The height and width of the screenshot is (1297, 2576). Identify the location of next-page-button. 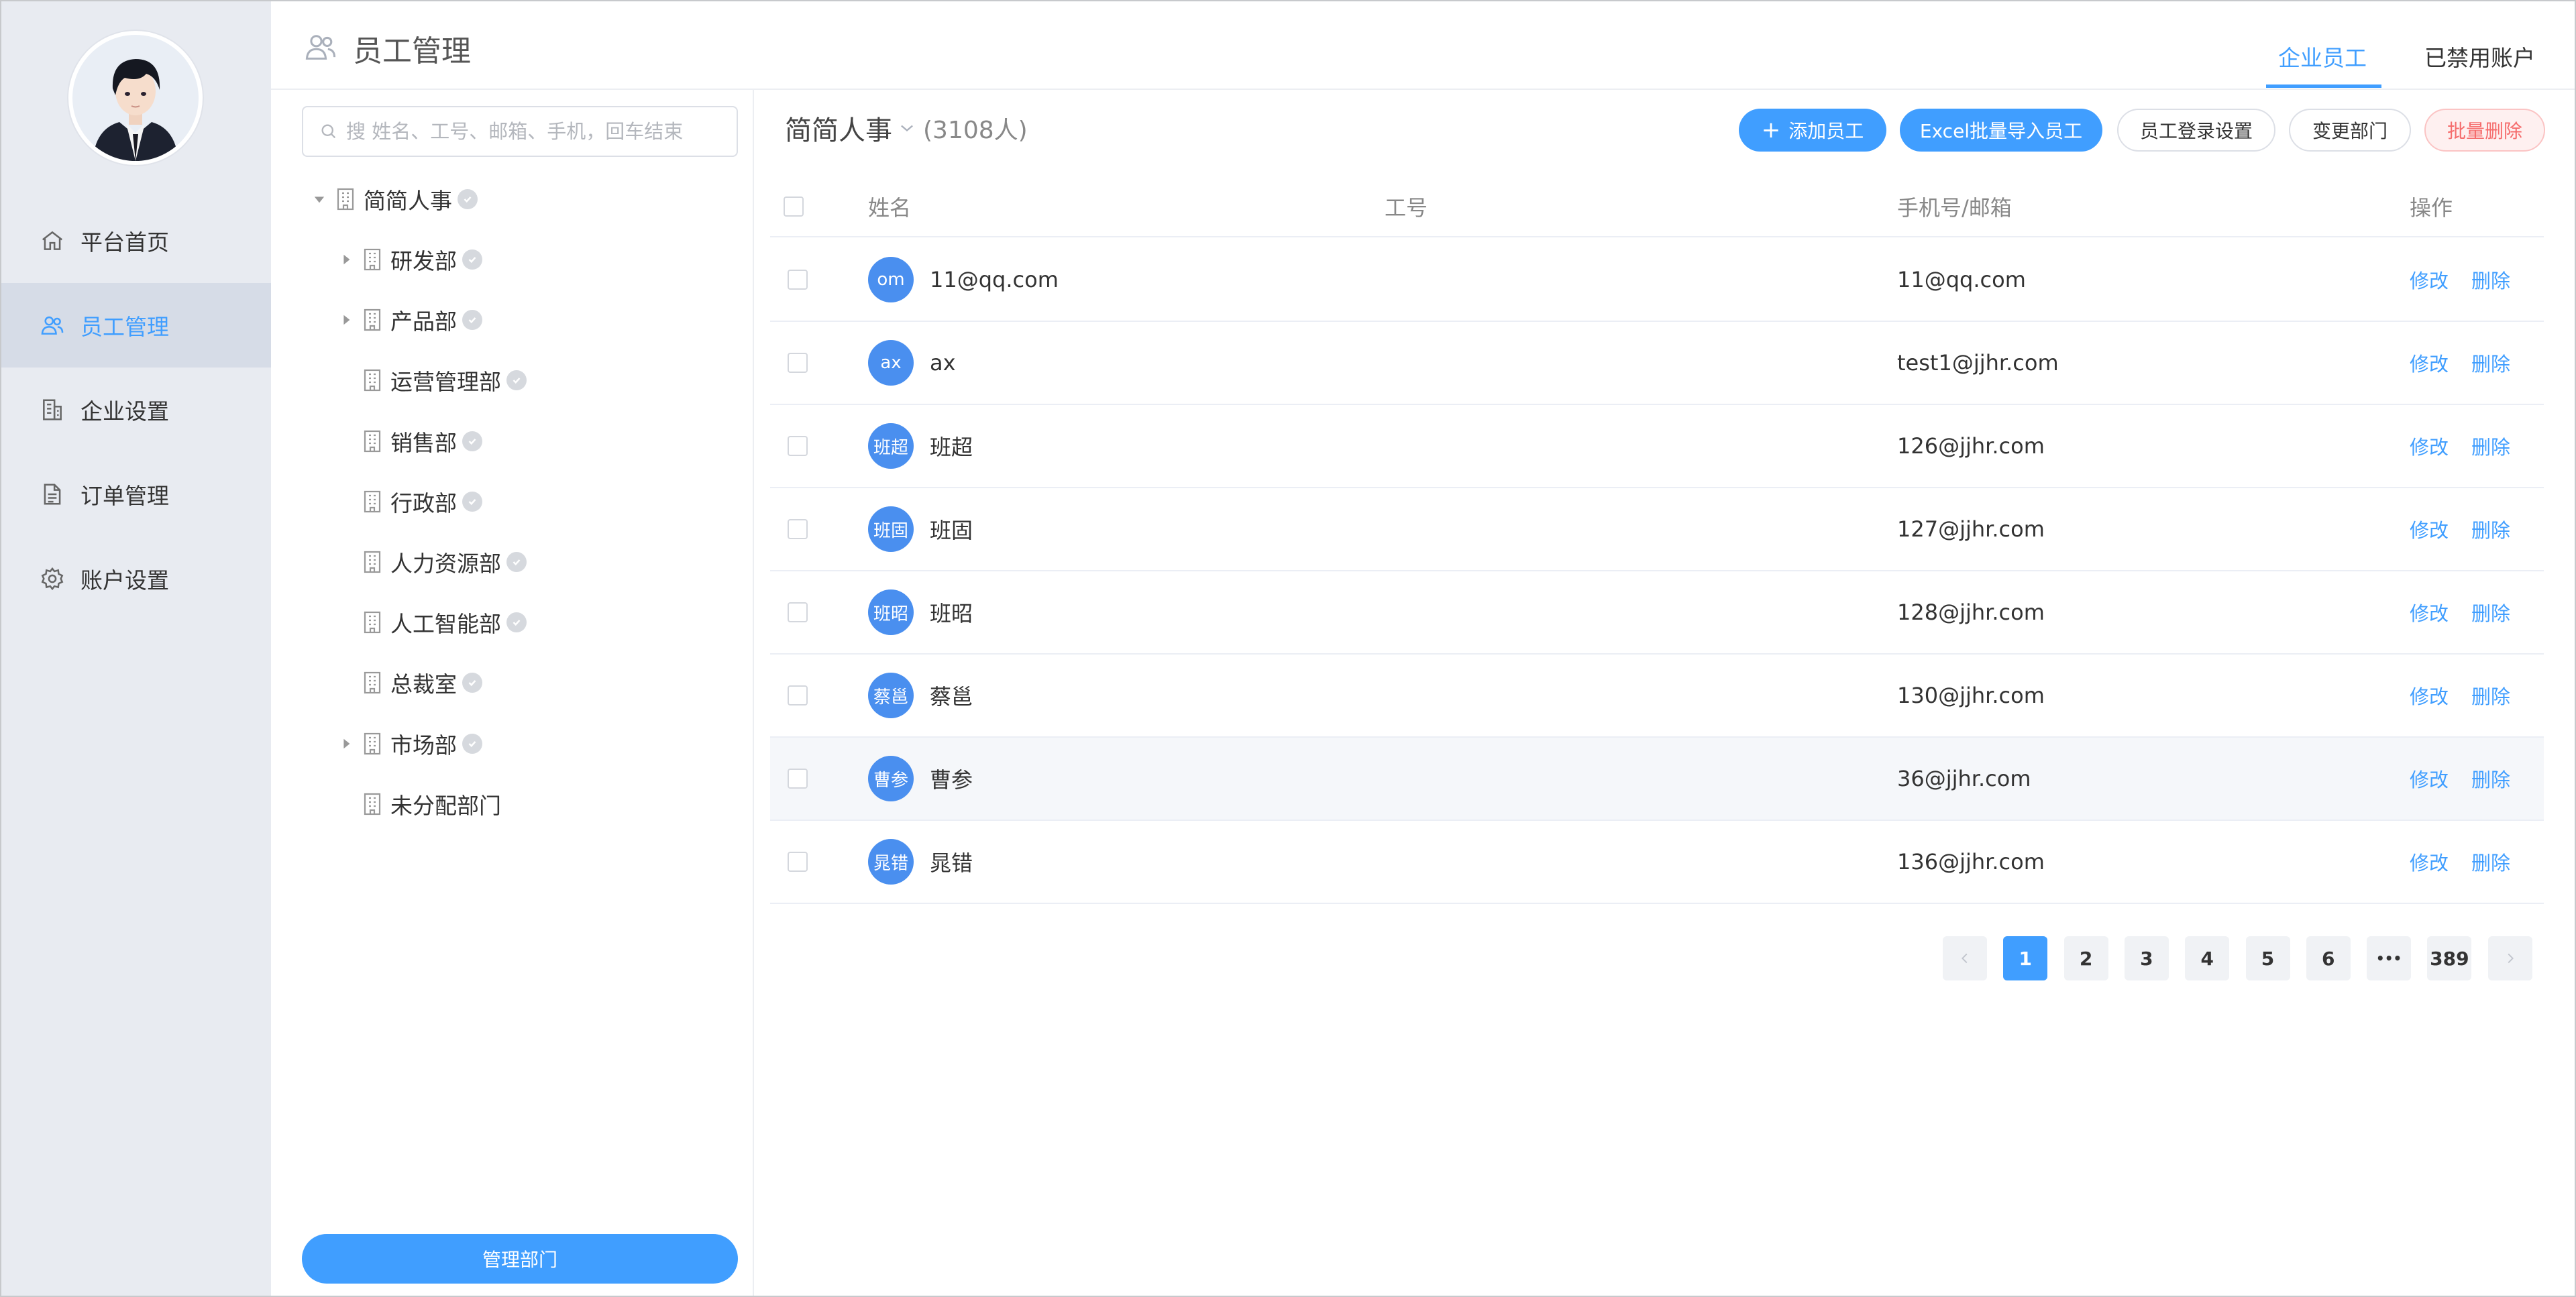
(2509, 958).